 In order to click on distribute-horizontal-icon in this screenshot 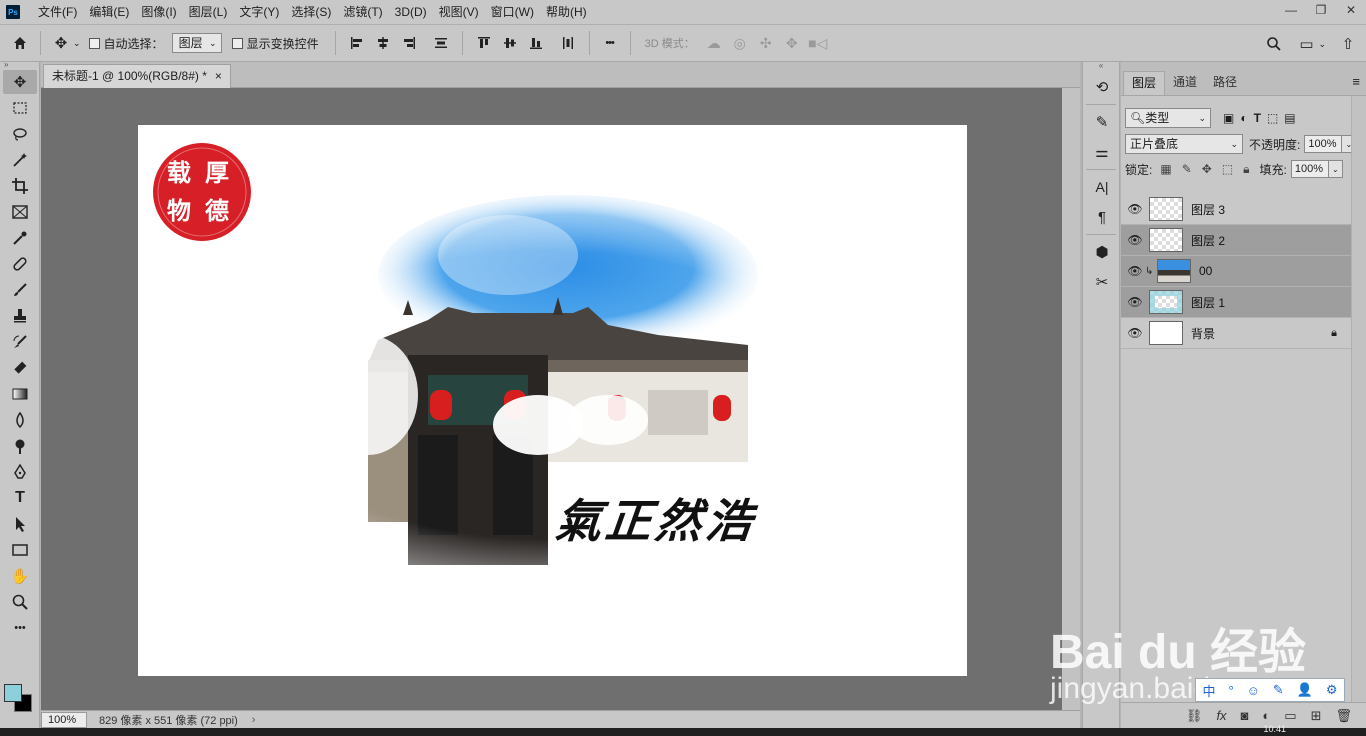, I will do `click(568, 43)`.